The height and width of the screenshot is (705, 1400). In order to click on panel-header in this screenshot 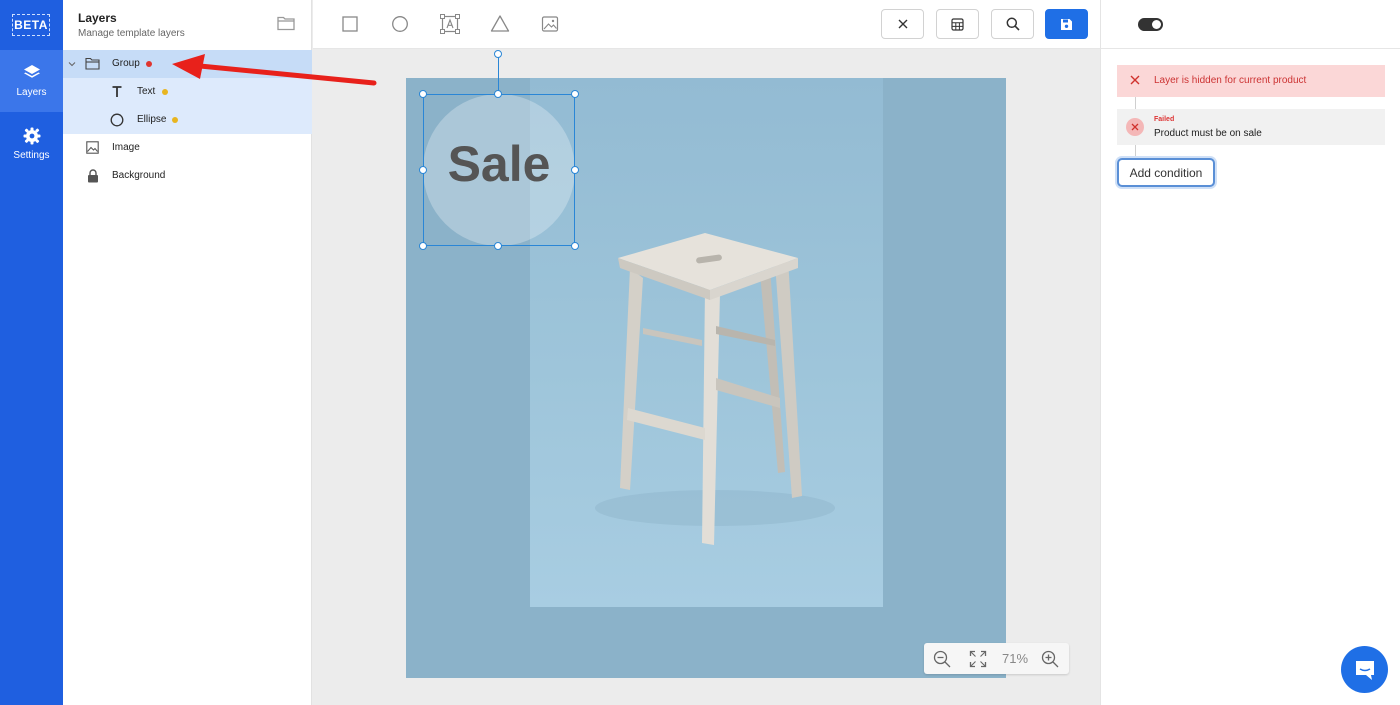, I will do `click(1250, 24)`.